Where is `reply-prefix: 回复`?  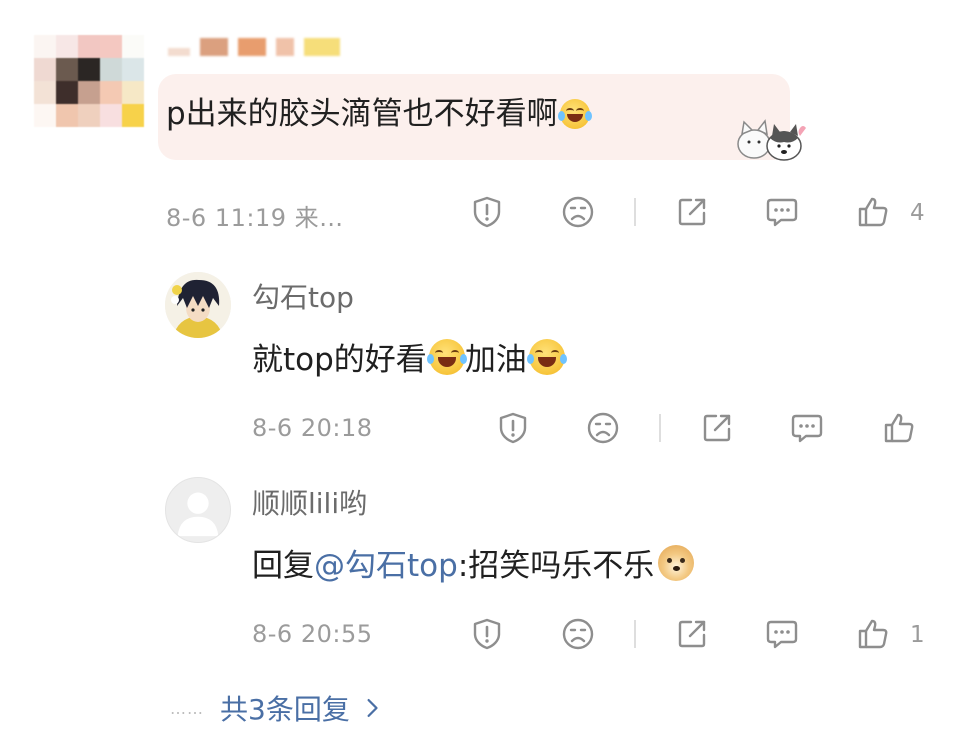
reply-prefix: 回复 is located at coordinates (283, 566).